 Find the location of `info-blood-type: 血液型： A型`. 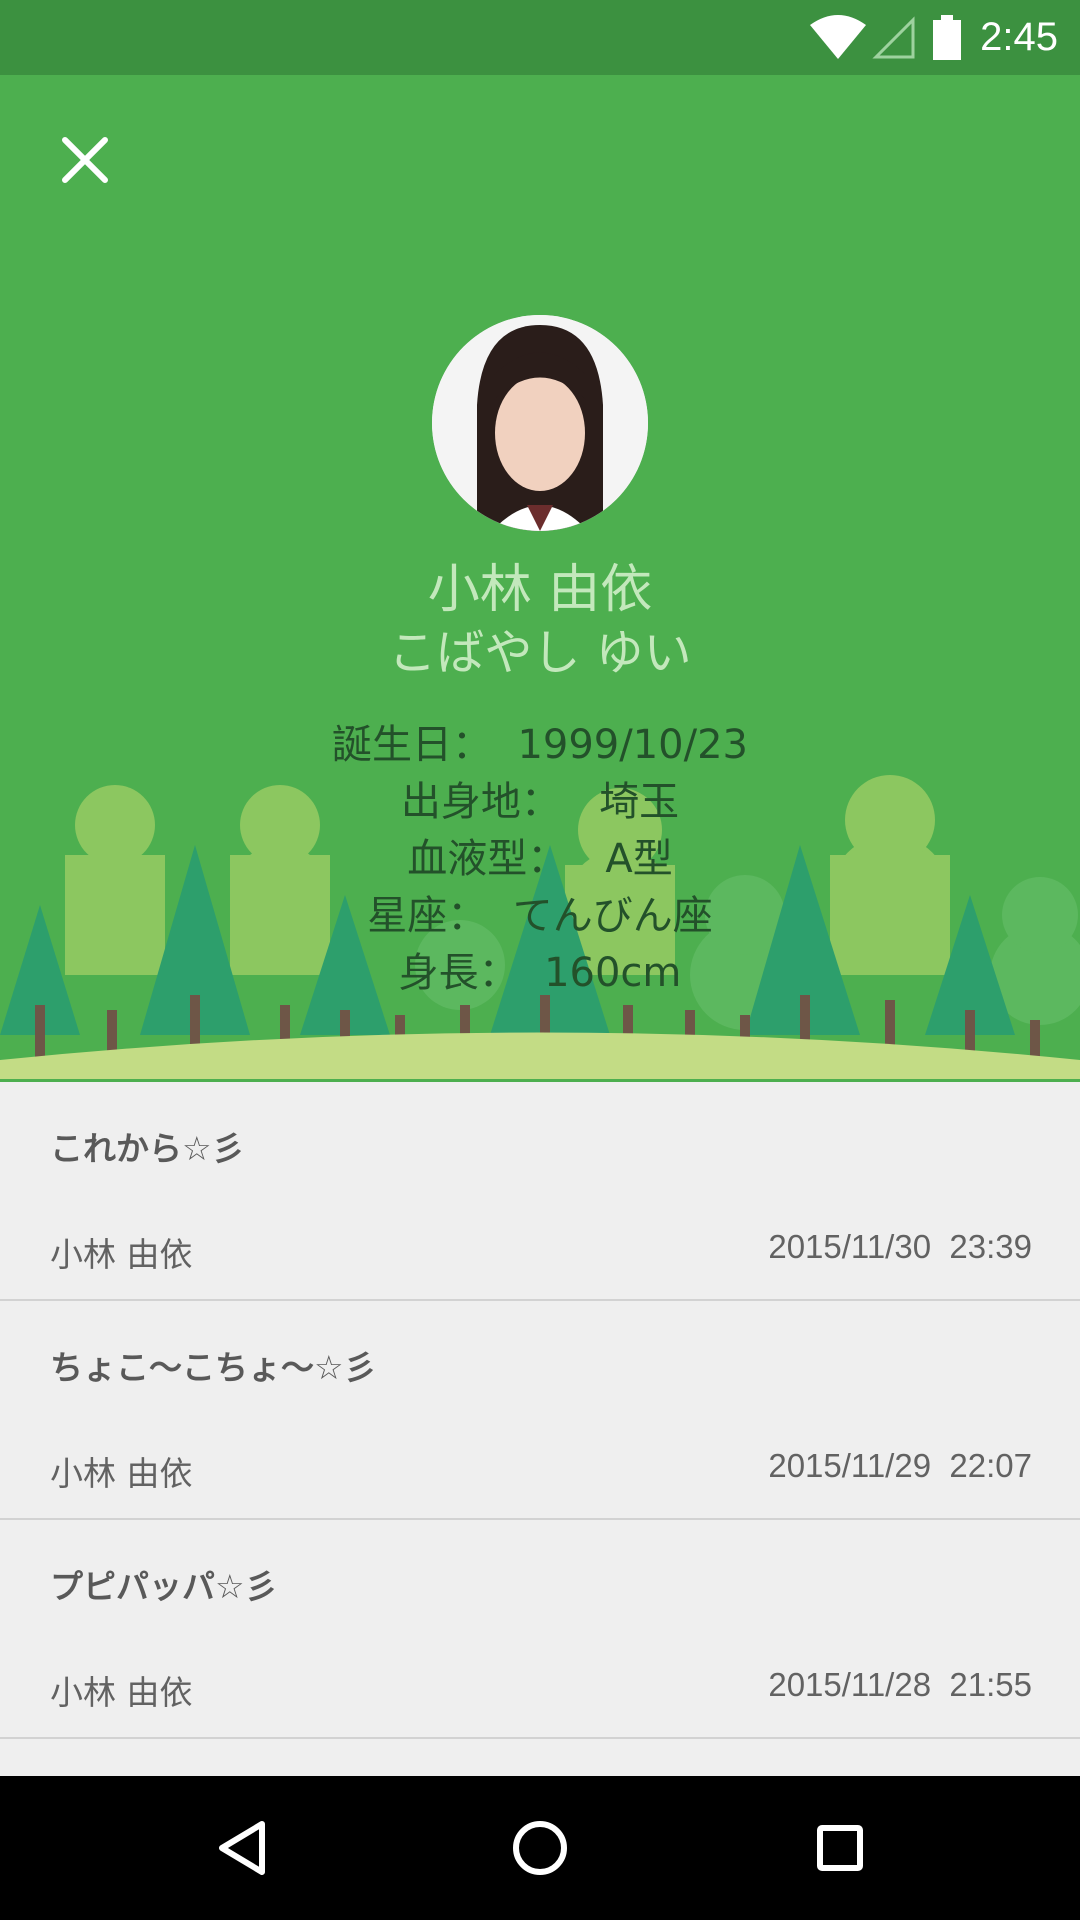

info-blood-type: 血液型： A型 is located at coordinates (540, 859).